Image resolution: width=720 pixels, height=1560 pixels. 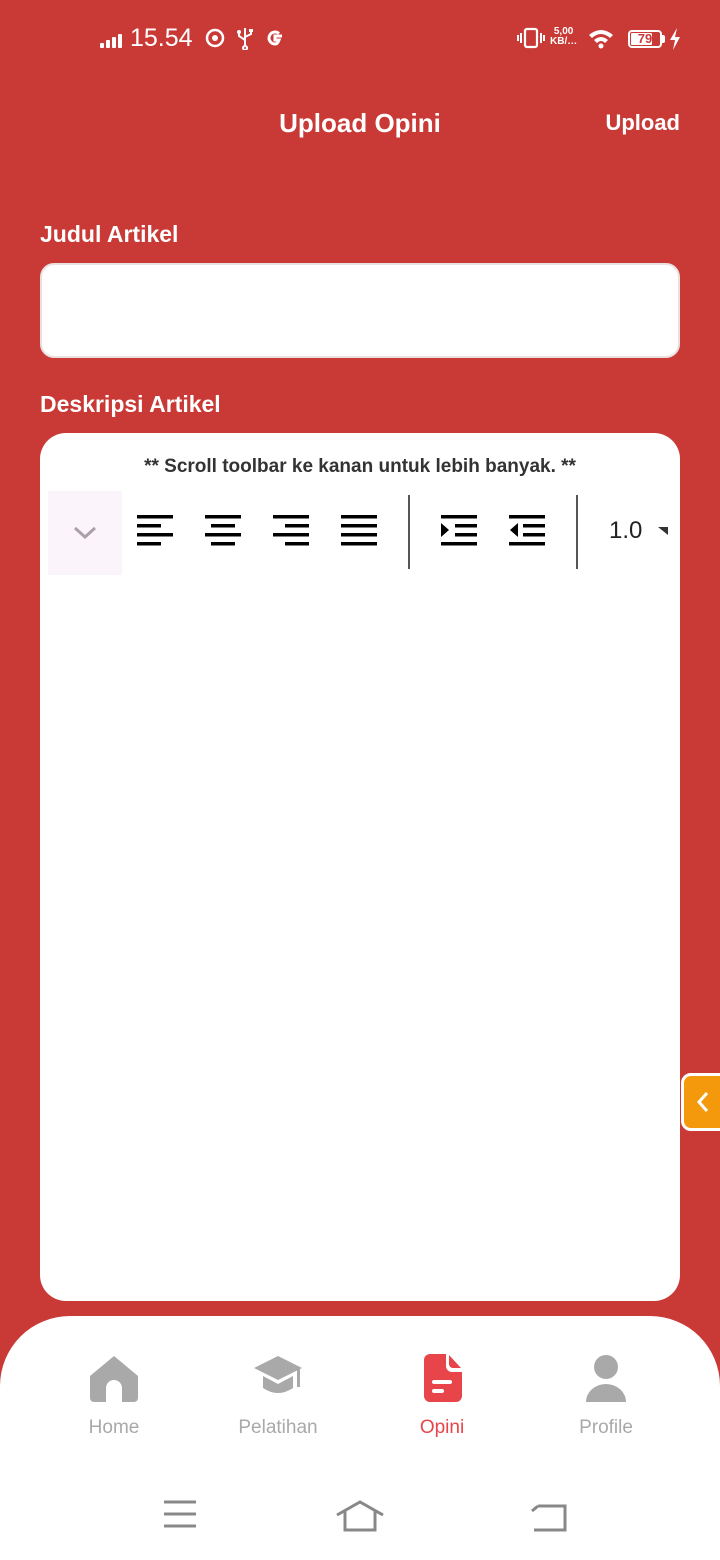 I want to click on nav-profile: Profile, so click(x=606, y=1395).